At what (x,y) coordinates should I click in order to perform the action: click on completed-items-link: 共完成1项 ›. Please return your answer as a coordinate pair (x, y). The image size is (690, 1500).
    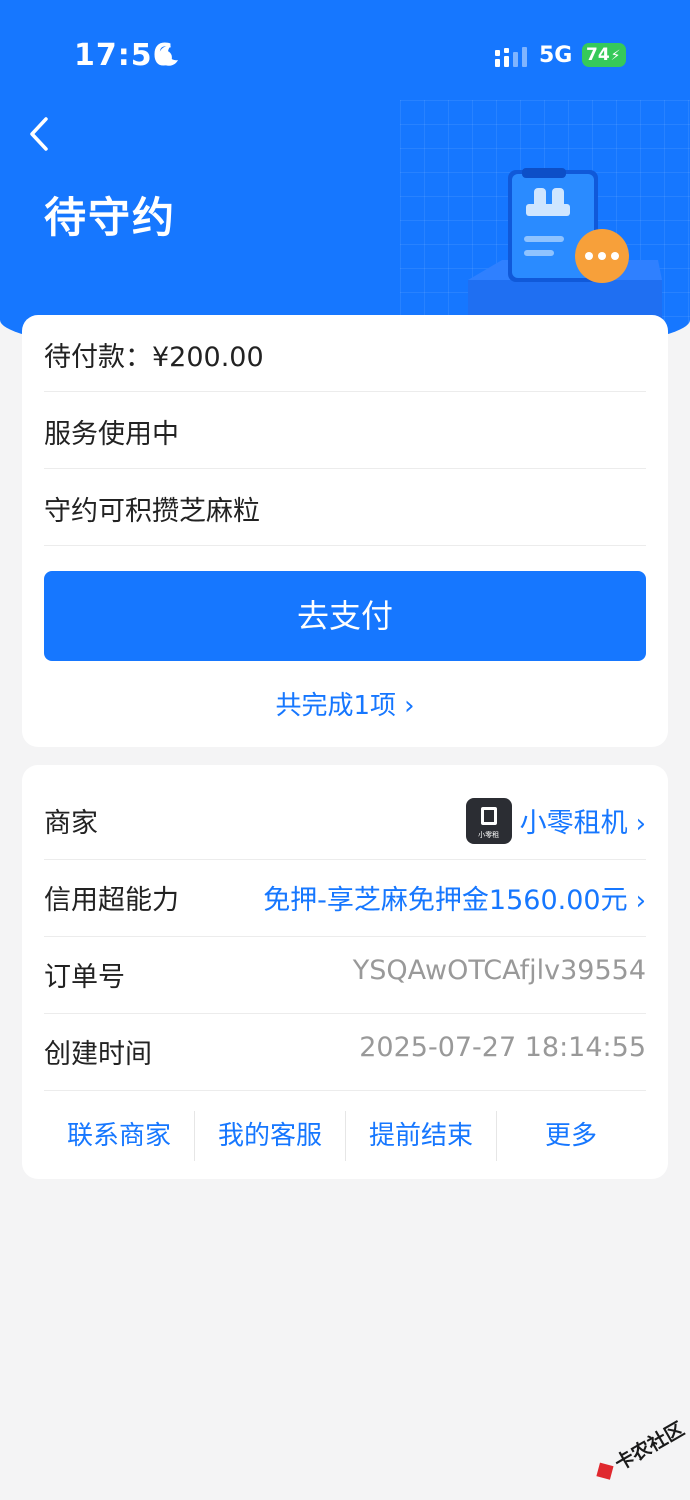
    Looking at the image, I should click on (345, 703).